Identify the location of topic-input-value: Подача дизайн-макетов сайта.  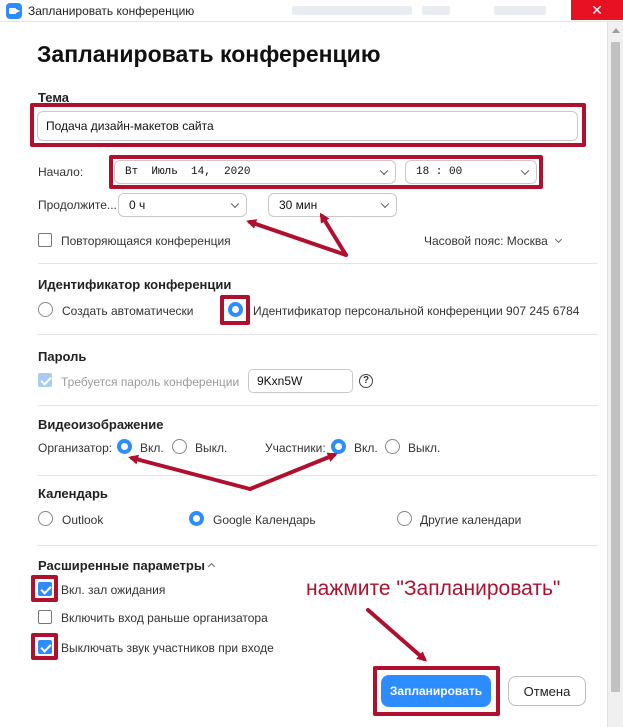
(130, 126).